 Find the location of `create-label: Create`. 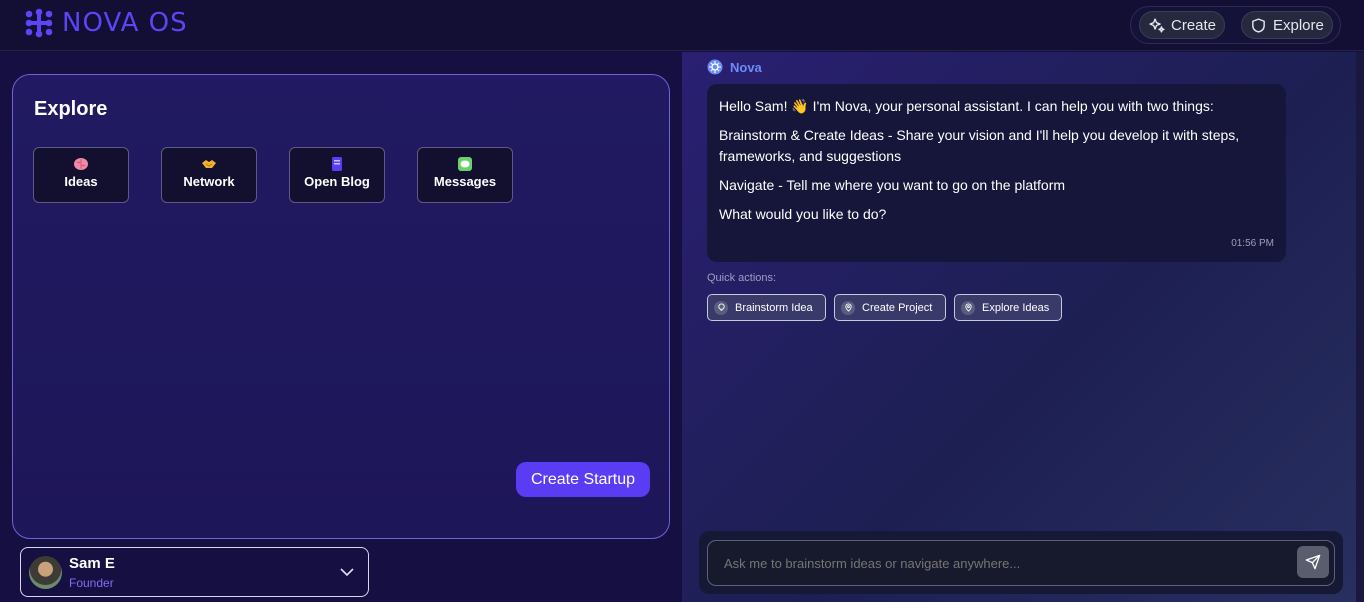

create-label: Create is located at coordinates (1194, 25).